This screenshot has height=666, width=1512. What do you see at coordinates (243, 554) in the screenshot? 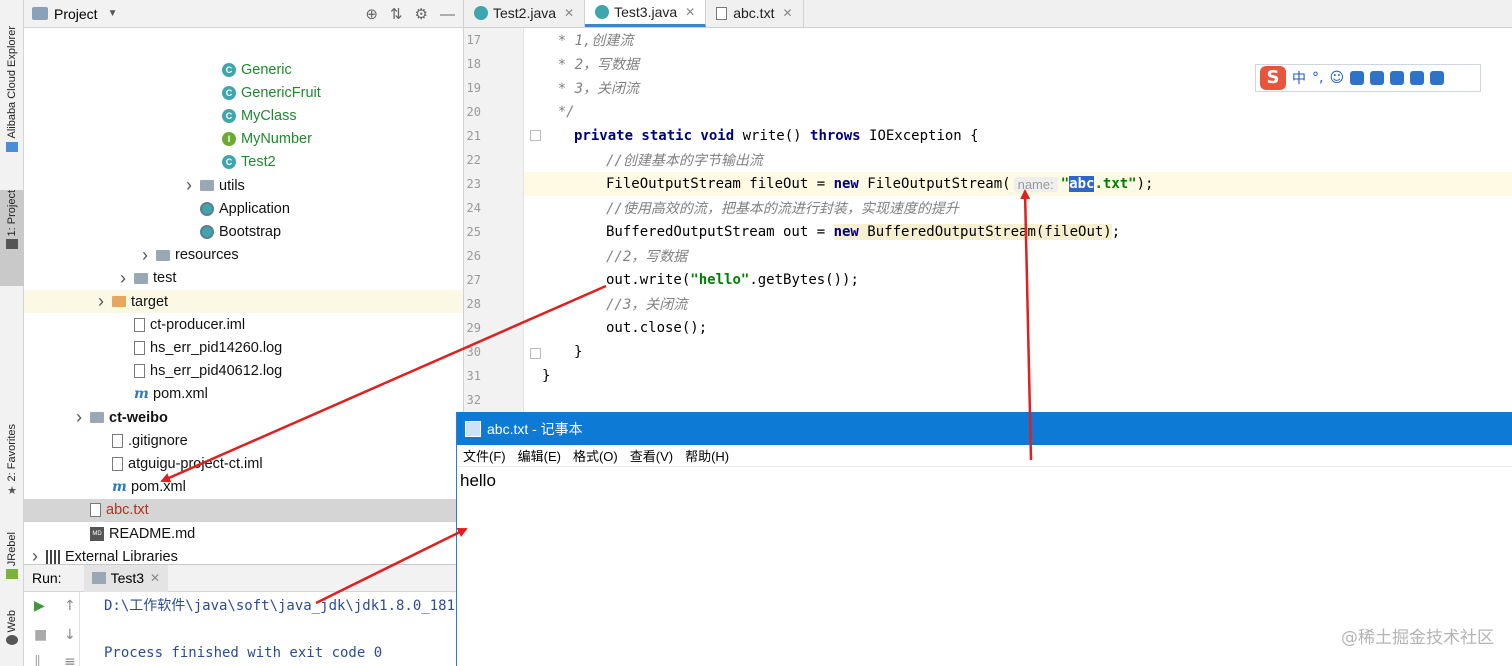
I see `tree-item: › External Libraries` at bounding box center [243, 554].